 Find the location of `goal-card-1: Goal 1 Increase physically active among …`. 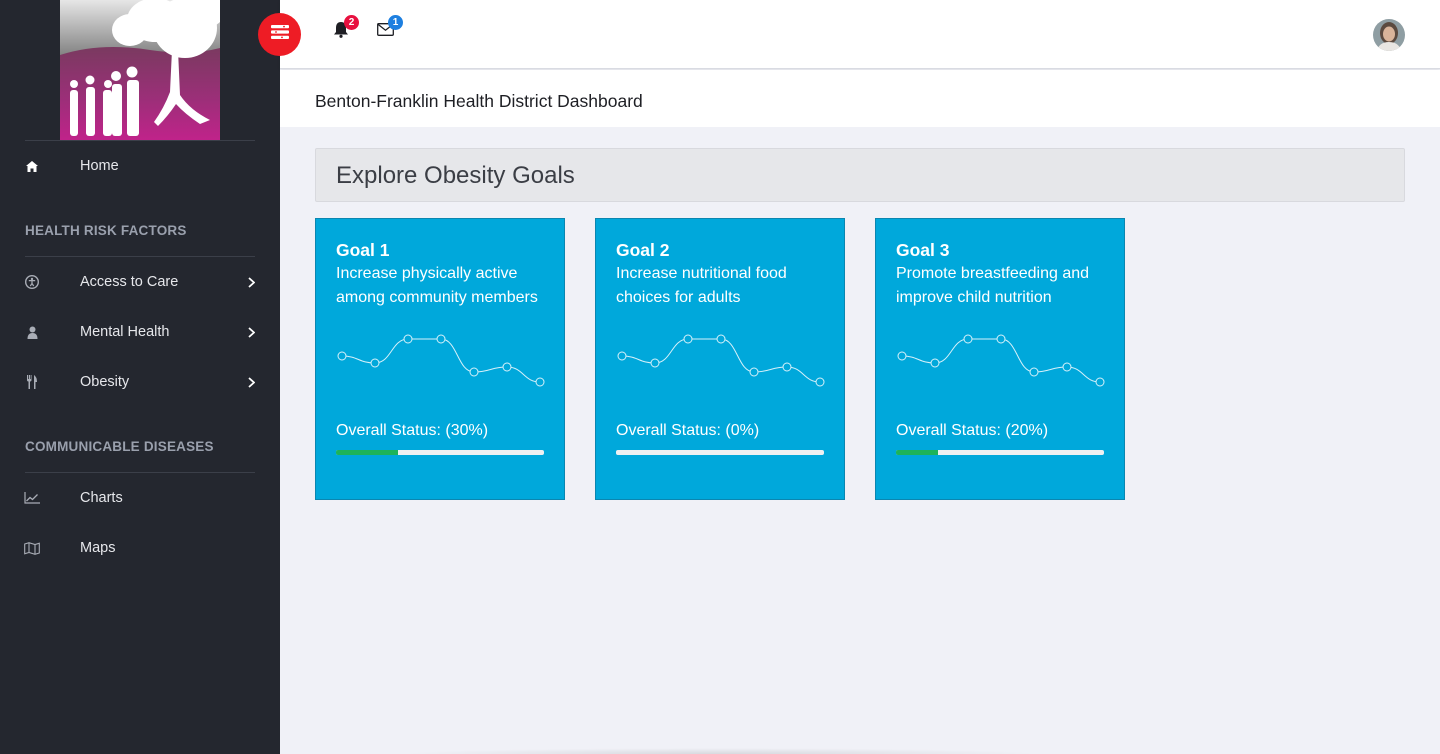

goal-card-1: Goal 1 Increase physically active among … is located at coordinates (440, 359).